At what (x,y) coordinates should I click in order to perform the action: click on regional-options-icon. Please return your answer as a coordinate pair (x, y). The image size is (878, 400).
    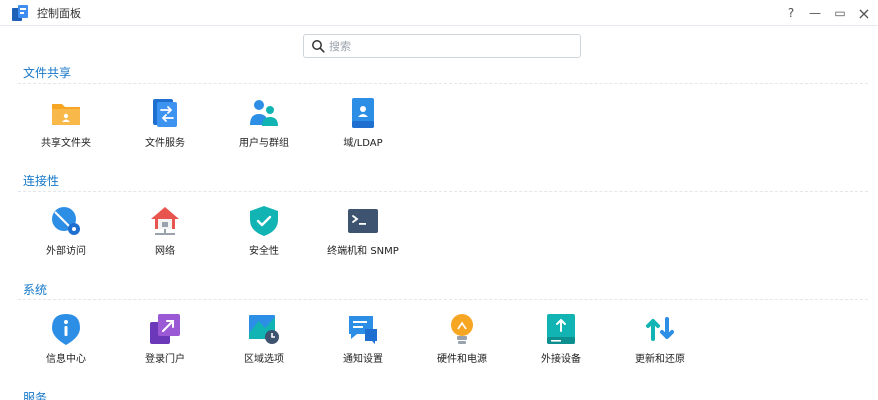
    Looking at the image, I should click on (264, 329).